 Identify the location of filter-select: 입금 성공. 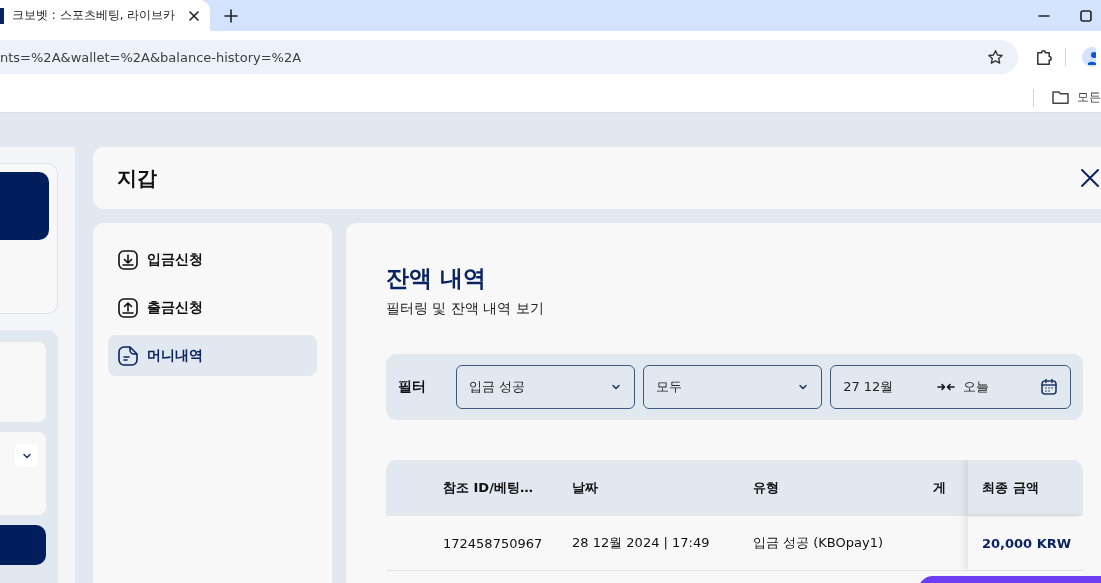
(546, 387).